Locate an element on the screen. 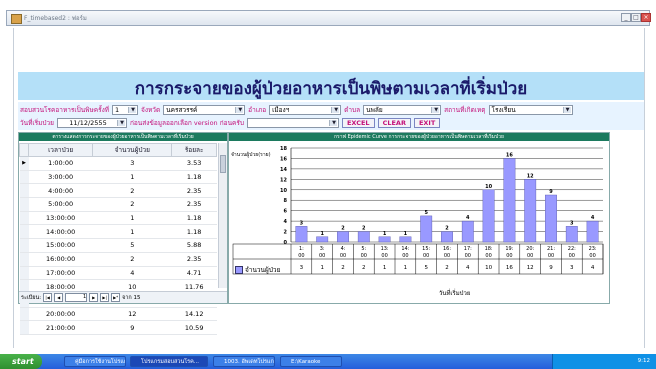  export-version-label: ก่อนส่งข้อมูลออกเลือก version ก่อนครับ is located at coordinates (186, 123).